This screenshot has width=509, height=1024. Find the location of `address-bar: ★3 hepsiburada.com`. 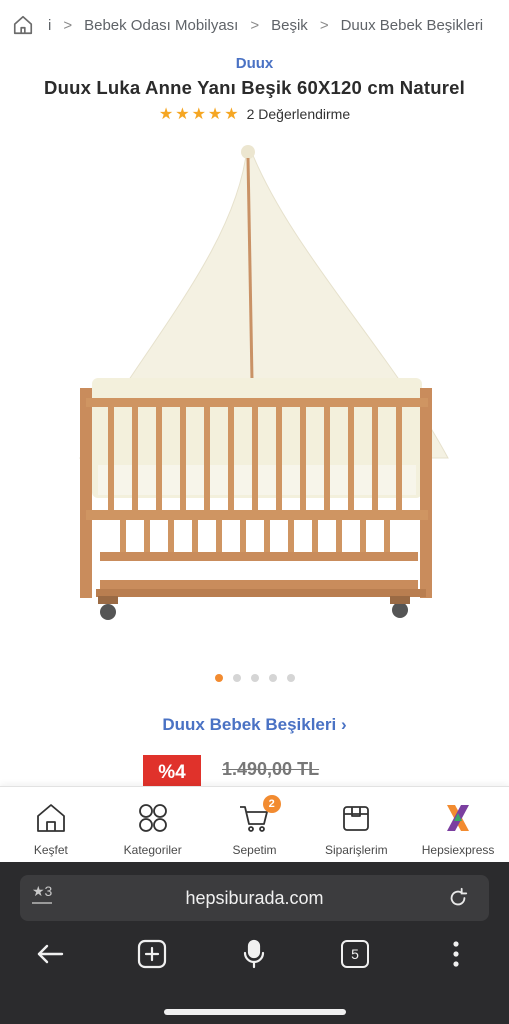

address-bar: ★3 hepsiburada.com is located at coordinates (254, 898).